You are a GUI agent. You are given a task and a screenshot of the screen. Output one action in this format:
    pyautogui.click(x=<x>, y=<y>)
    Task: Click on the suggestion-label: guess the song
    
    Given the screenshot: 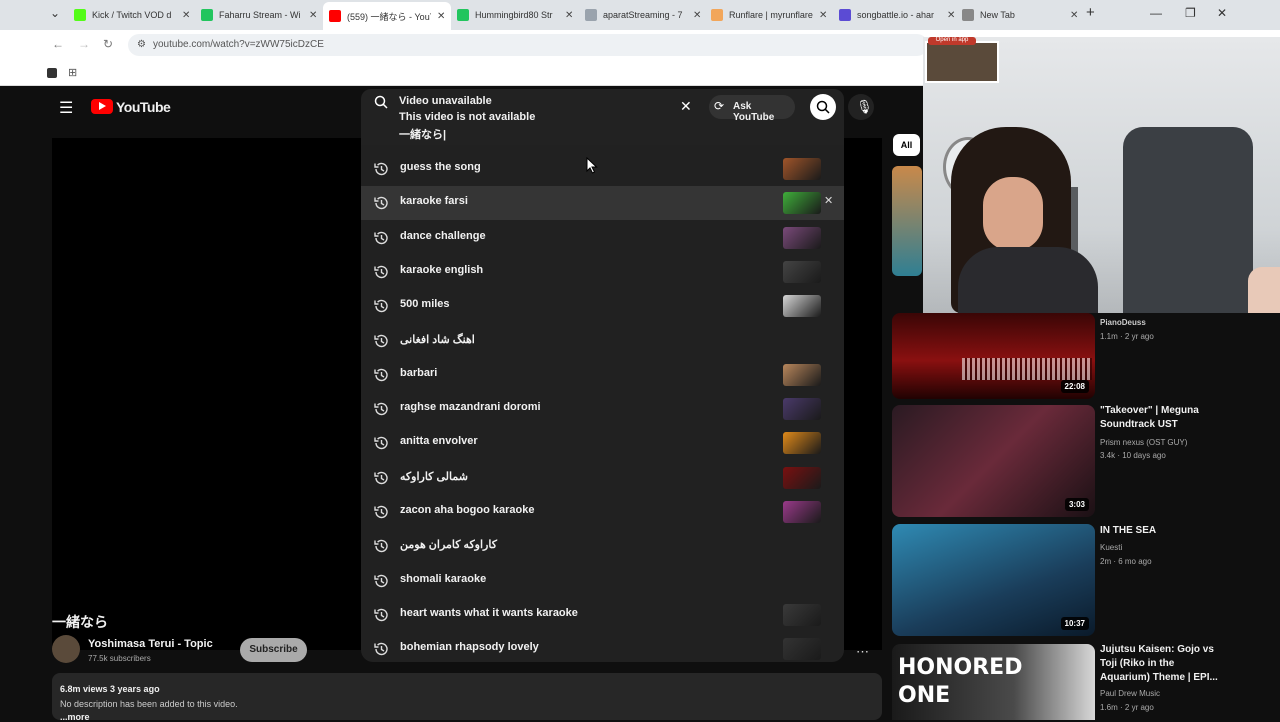 What is the action you would take?
    pyautogui.click(x=440, y=167)
    